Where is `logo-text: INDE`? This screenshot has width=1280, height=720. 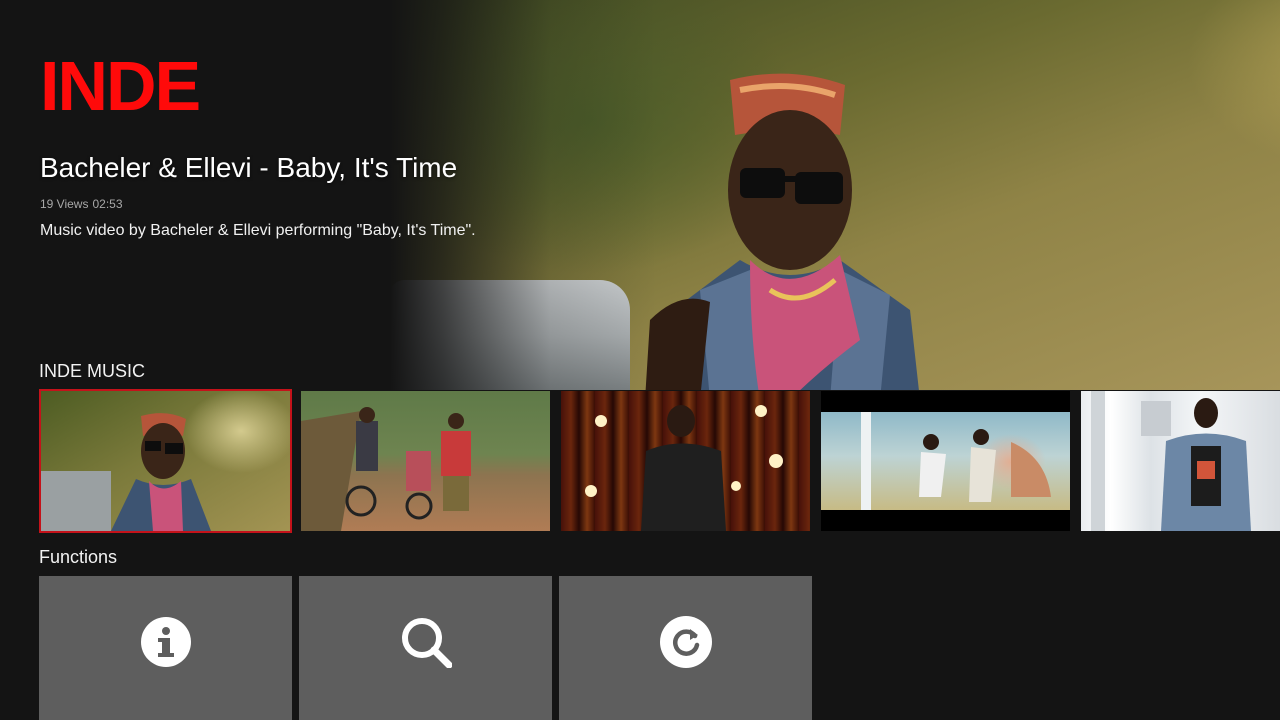
logo-text: INDE is located at coordinates (119, 83).